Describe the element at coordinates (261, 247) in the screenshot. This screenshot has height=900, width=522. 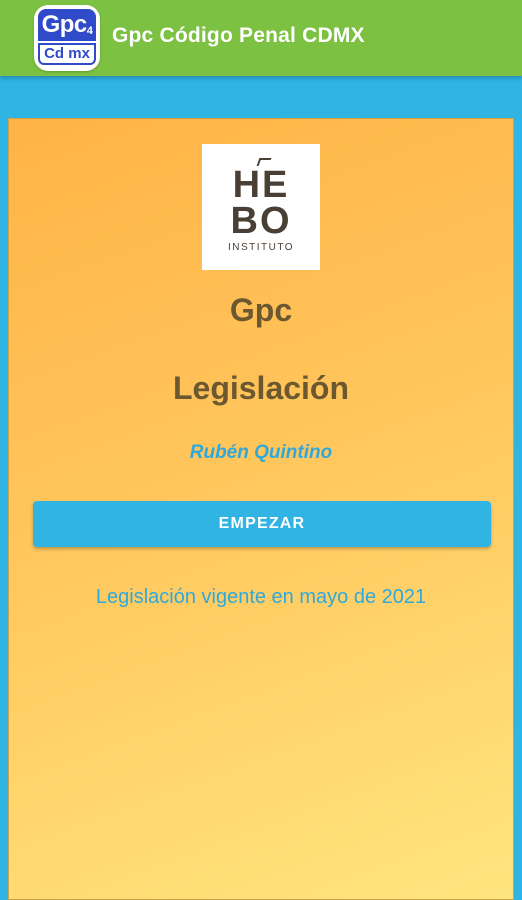
I see `logo-subtitle: INSTITUTO` at that location.